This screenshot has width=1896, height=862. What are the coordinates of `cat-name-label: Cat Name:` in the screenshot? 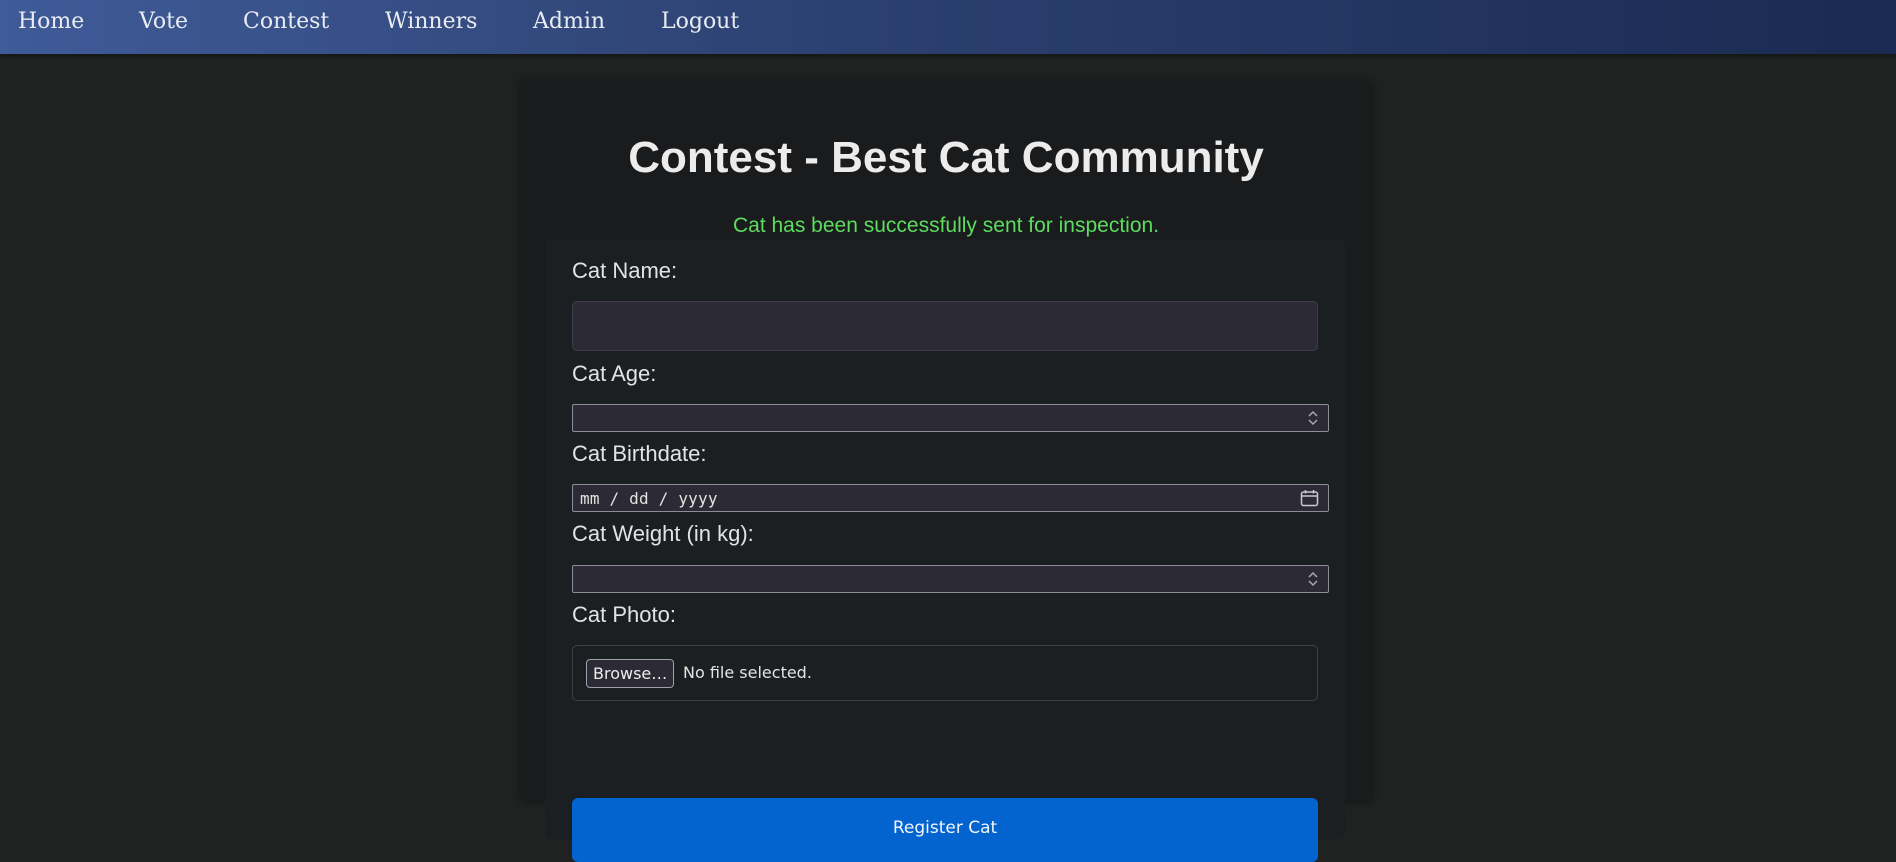 It's located at (625, 270).